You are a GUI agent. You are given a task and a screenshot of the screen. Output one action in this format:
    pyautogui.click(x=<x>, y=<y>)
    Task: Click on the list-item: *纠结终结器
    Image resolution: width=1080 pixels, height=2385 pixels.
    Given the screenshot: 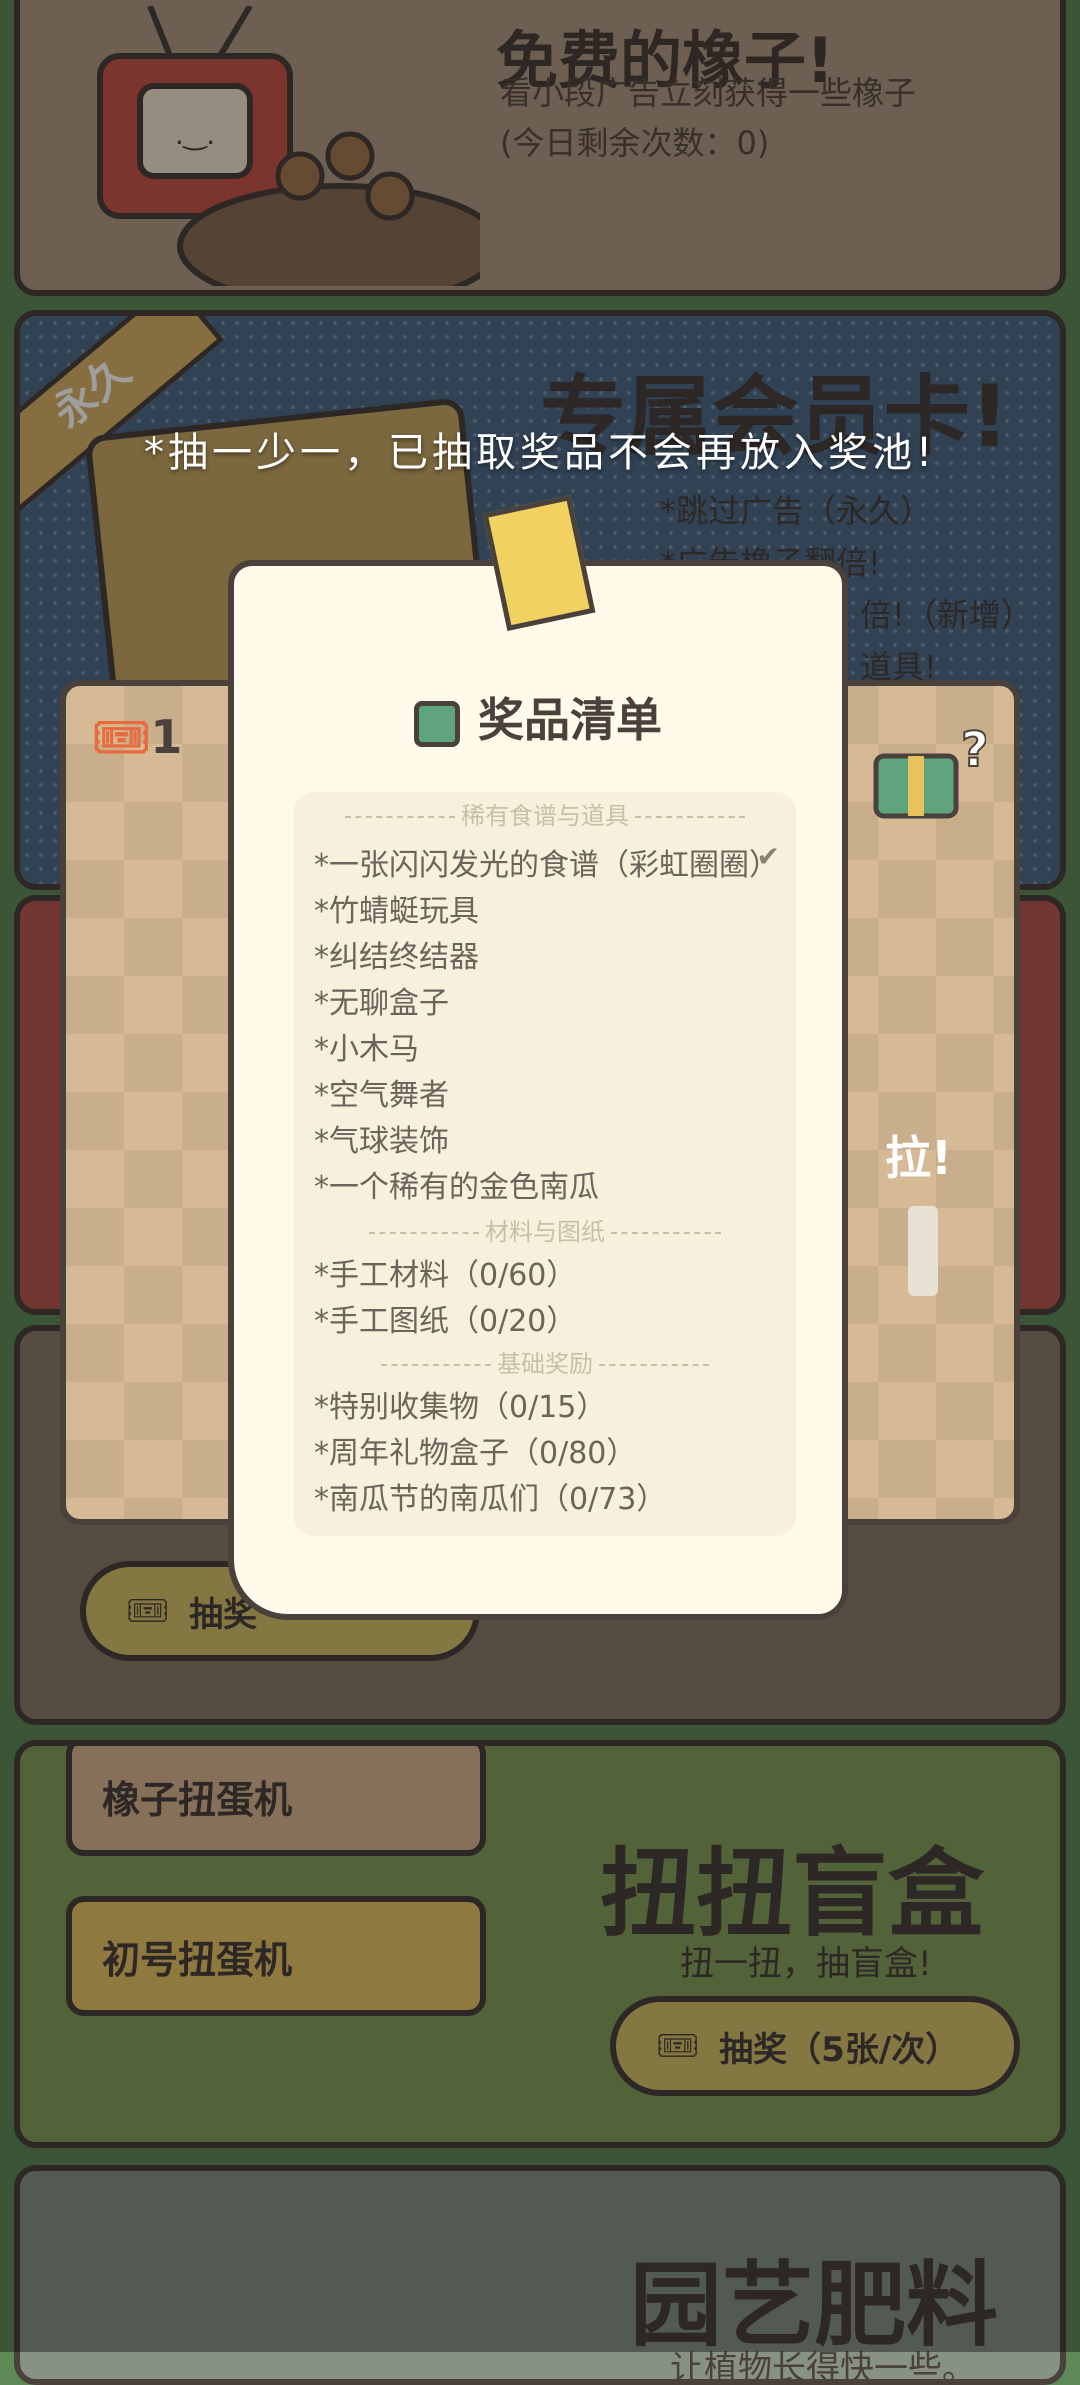 What is the action you would take?
    pyautogui.click(x=396, y=957)
    